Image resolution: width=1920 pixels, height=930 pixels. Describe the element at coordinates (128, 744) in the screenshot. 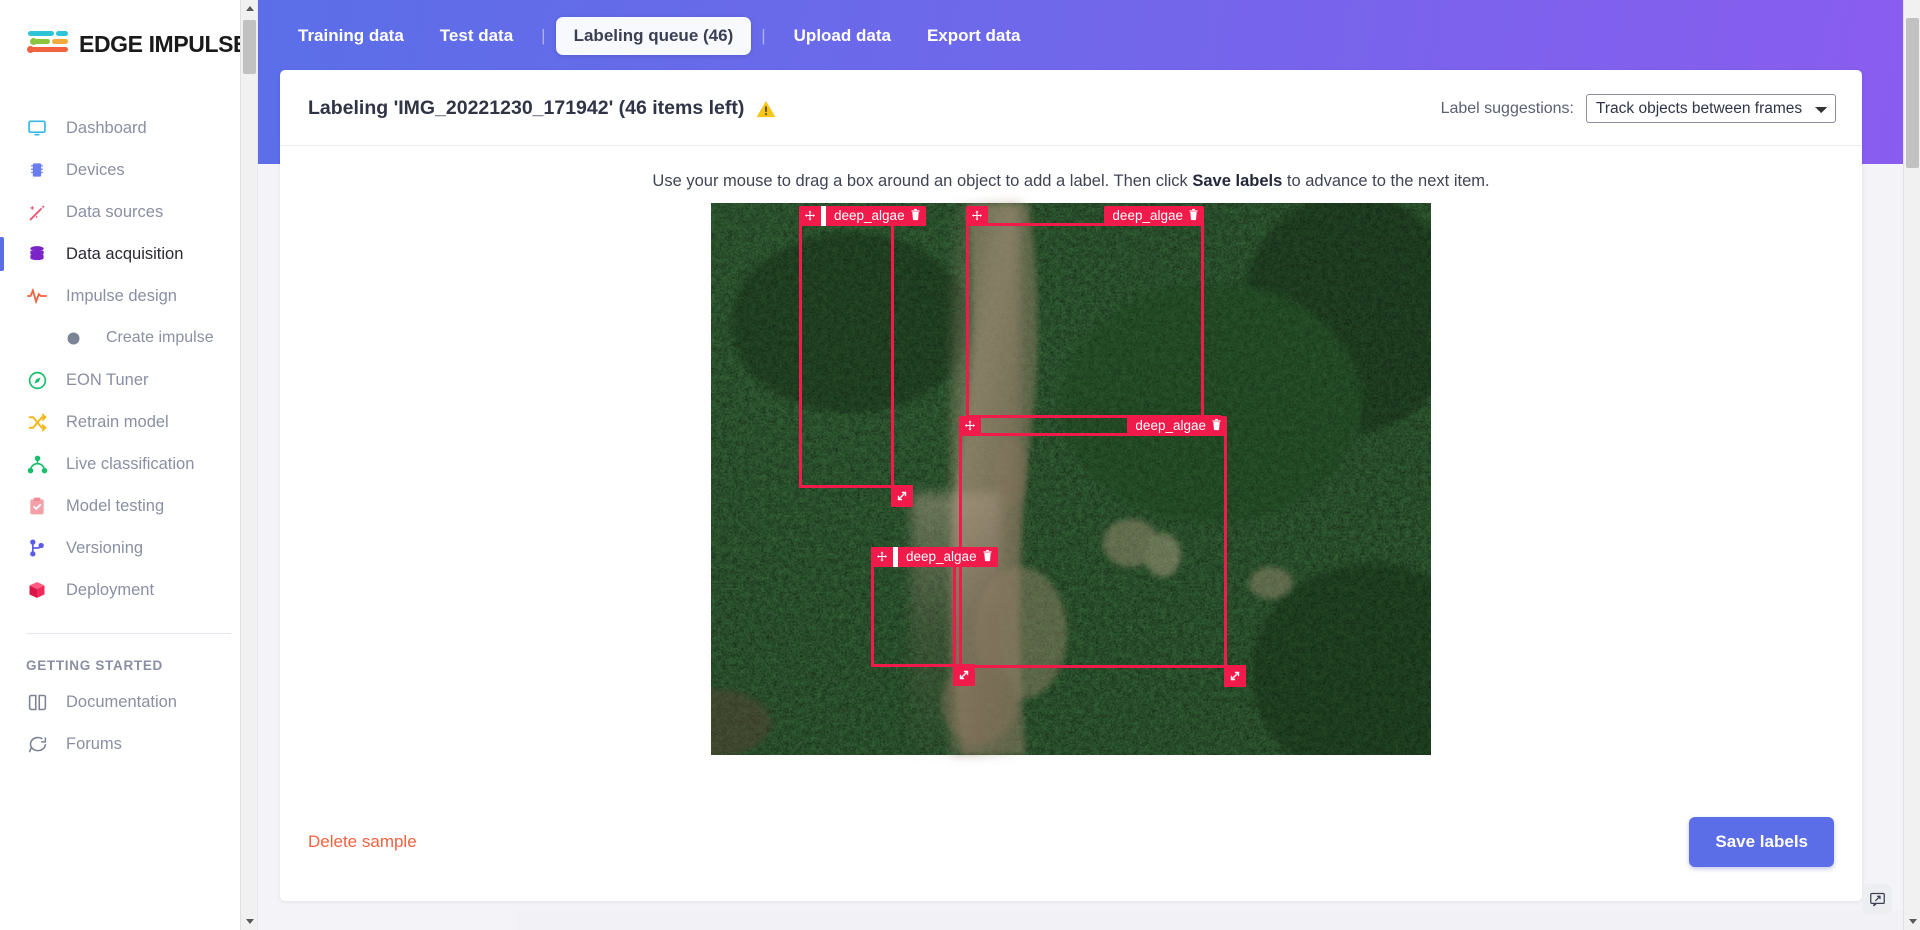

I see `sidebar-item-forums: Forums` at that location.